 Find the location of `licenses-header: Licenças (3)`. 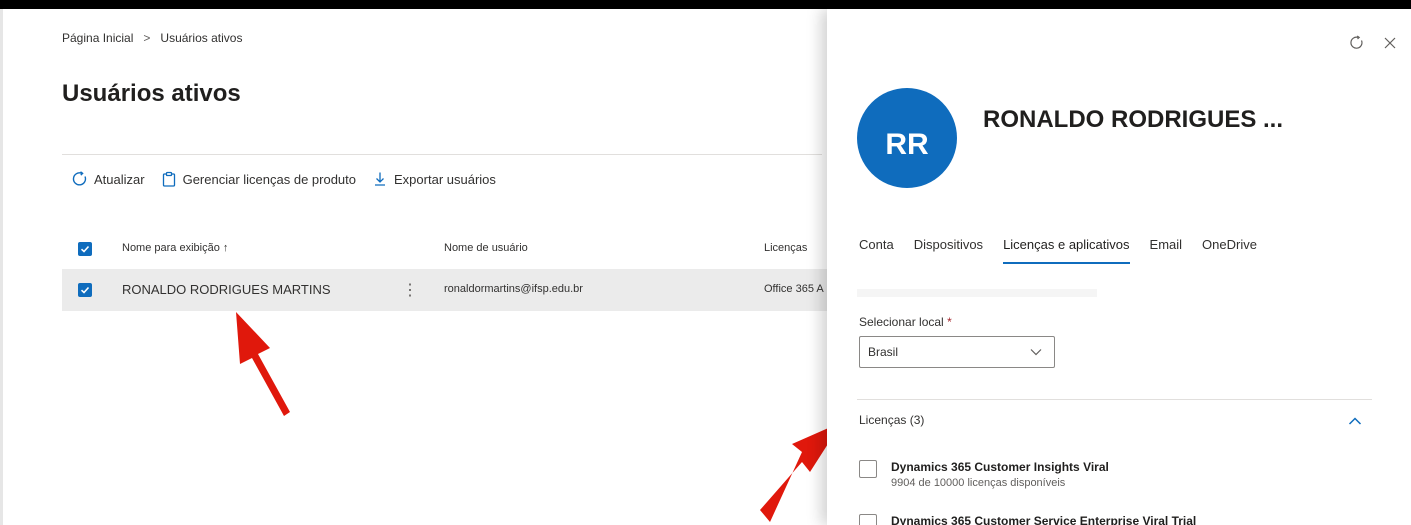

licenses-header: Licenças (3) is located at coordinates (891, 420).